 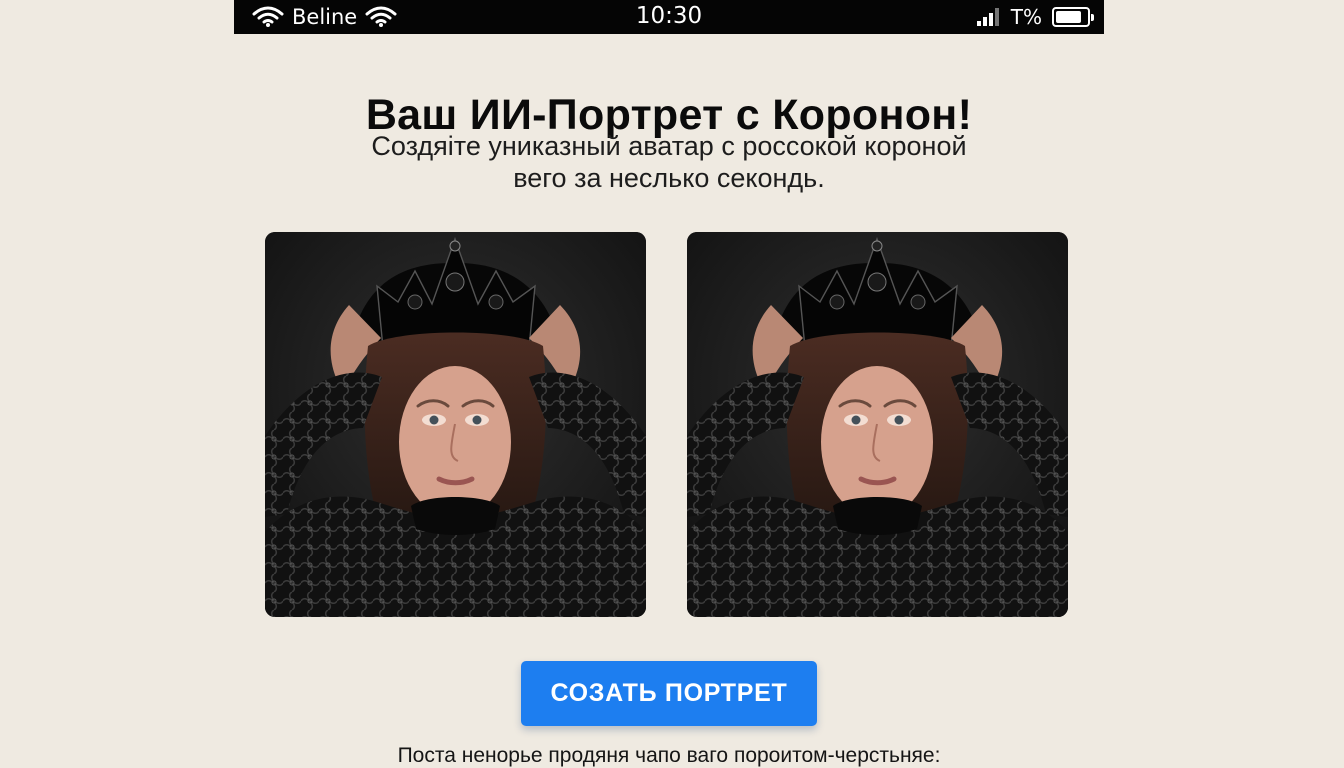 I want to click on portrait-preview-left, so click(x=455, y=424).